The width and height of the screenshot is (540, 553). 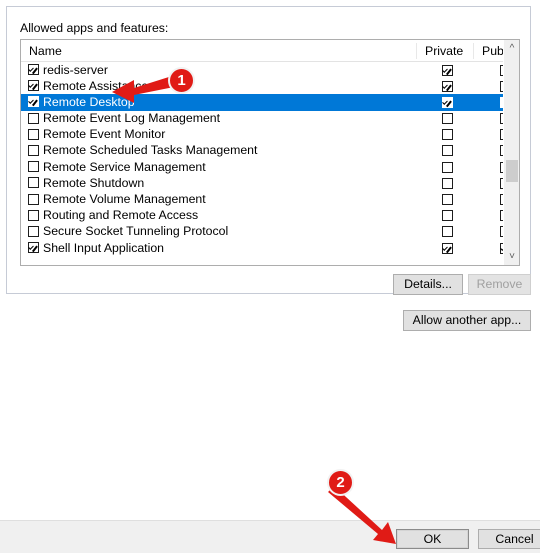 I want to click on row-name-label: Shell Input Application, so click(x=104, y=247).